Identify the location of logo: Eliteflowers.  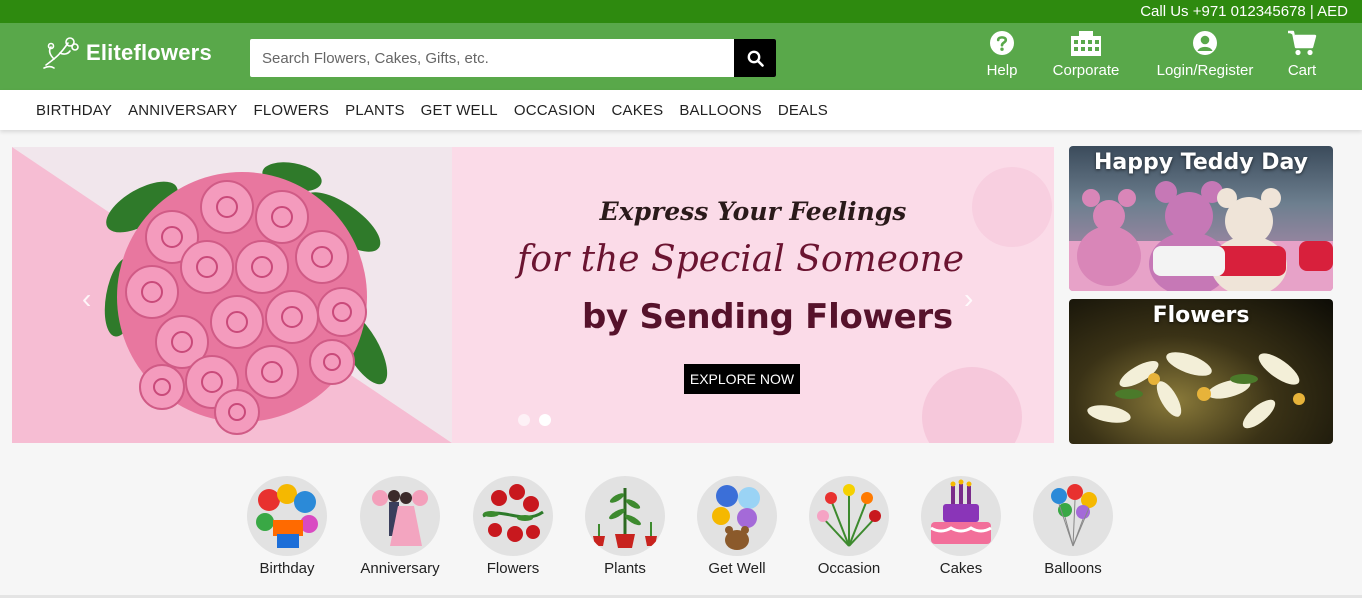
(127, 53).